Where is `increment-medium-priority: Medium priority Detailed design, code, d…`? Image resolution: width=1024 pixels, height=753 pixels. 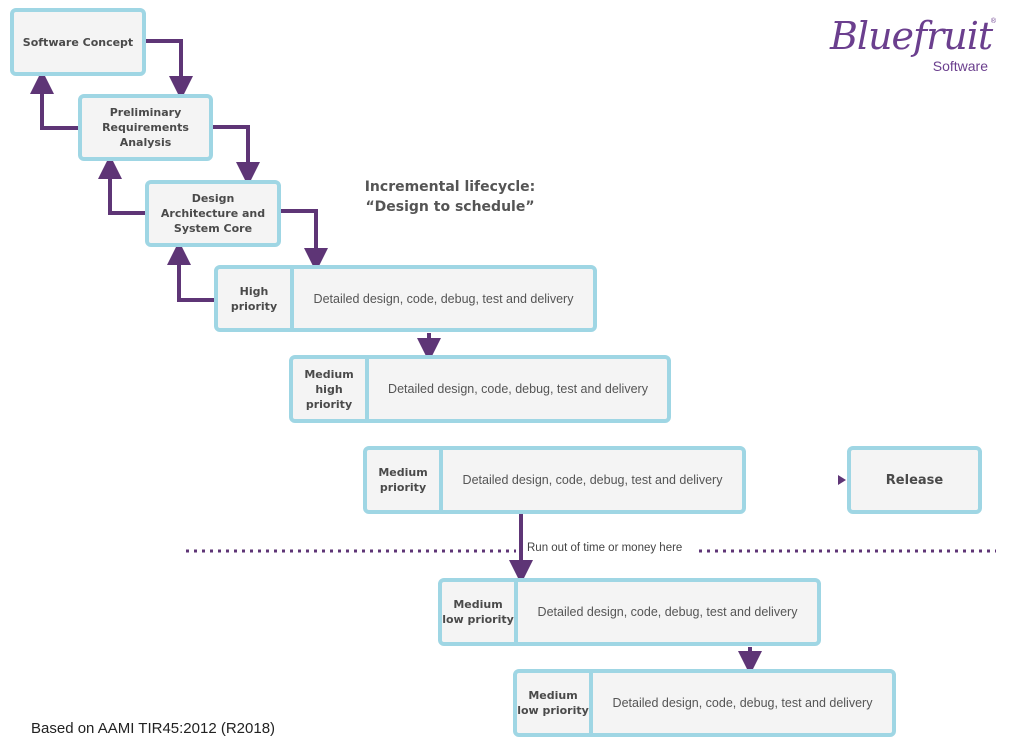
increment-medium-priority: Medium priority Detailed design, code, d… is located at coordinates (554, 480).